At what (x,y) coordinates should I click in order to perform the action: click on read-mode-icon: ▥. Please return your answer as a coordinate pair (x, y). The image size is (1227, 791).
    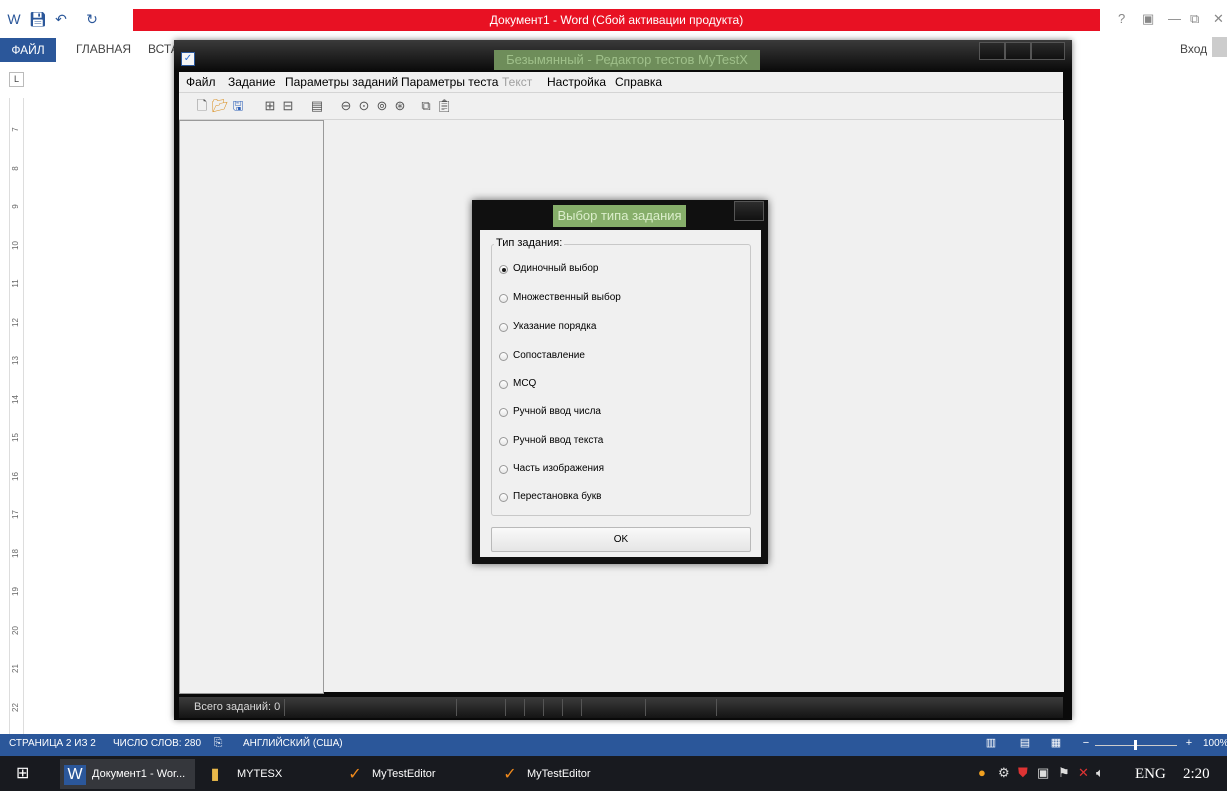
    Looking at the image, I should click on (991, 743).